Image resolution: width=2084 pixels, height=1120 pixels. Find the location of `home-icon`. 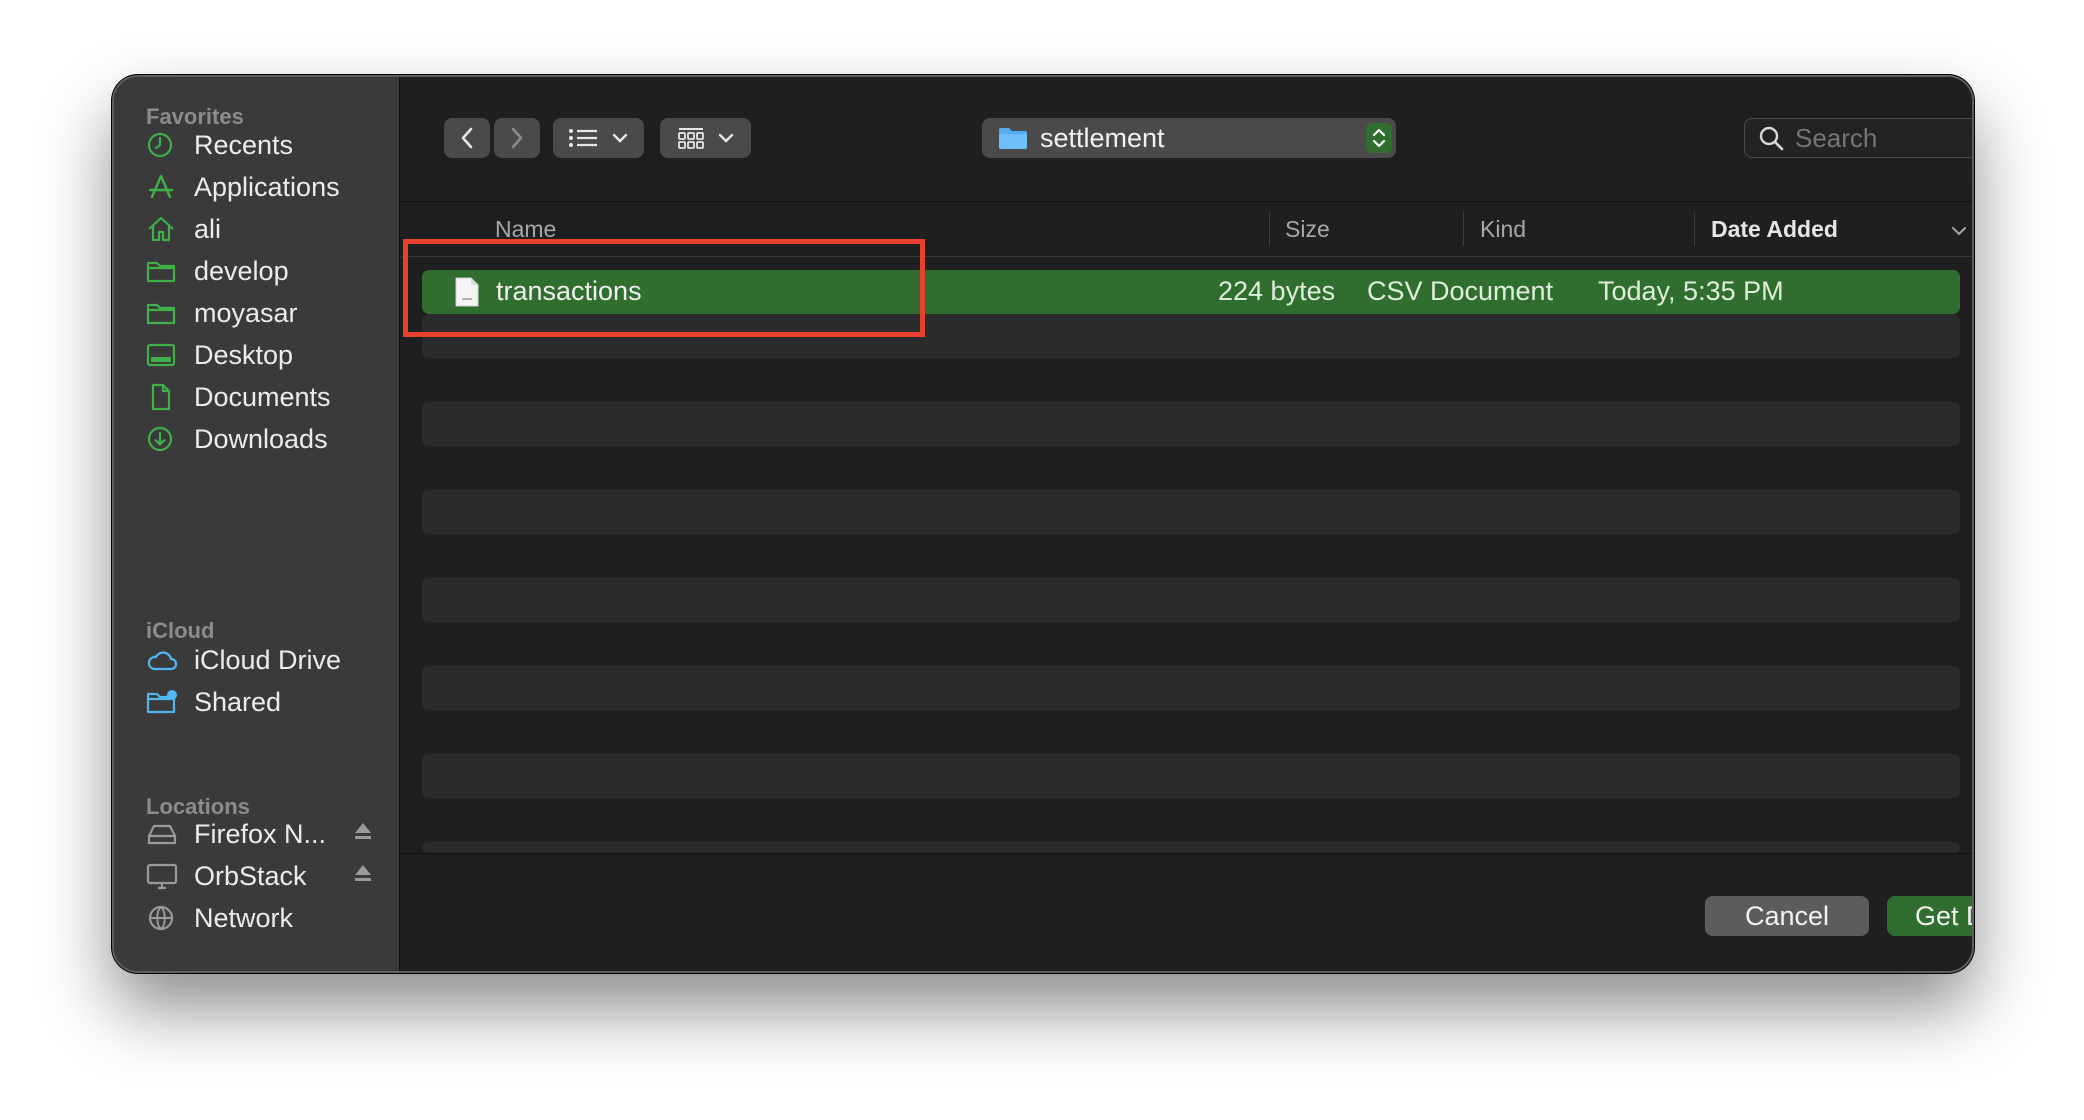

home-icon is located at coordinates (162, 229).